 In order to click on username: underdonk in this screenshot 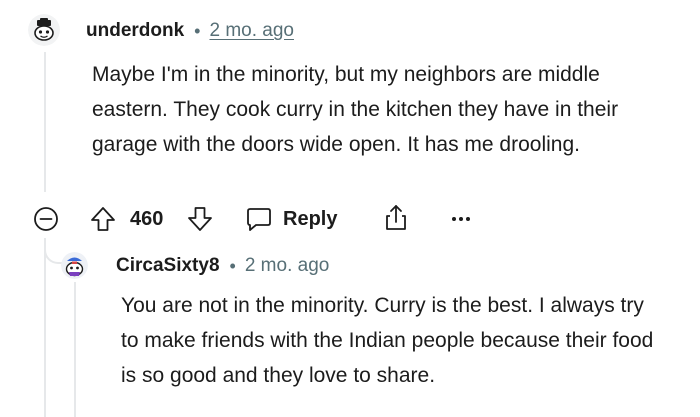, I will do `click(135, 31)`.